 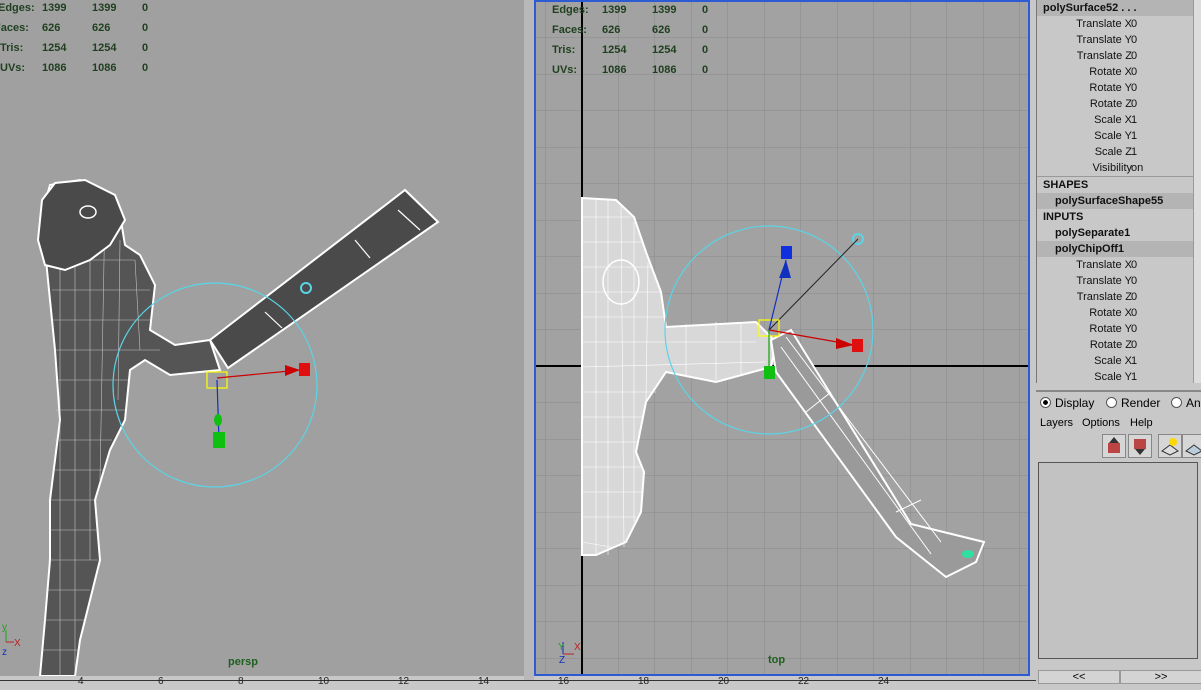 What do you see at coordinates (4, 627) in the screenshot?
I see `svg-text: y` at bounding box center [4, 627].